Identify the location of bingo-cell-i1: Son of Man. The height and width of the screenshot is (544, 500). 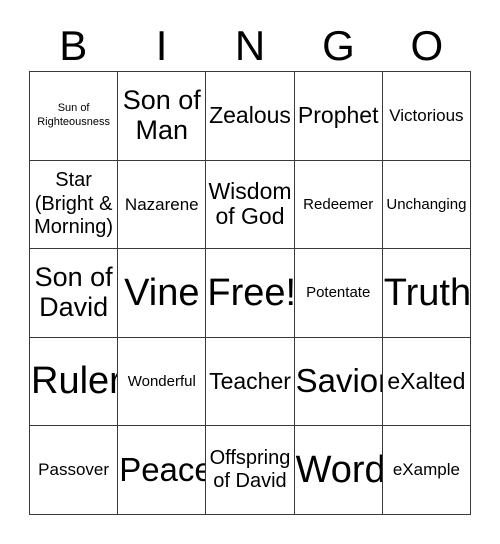
(162, 116).